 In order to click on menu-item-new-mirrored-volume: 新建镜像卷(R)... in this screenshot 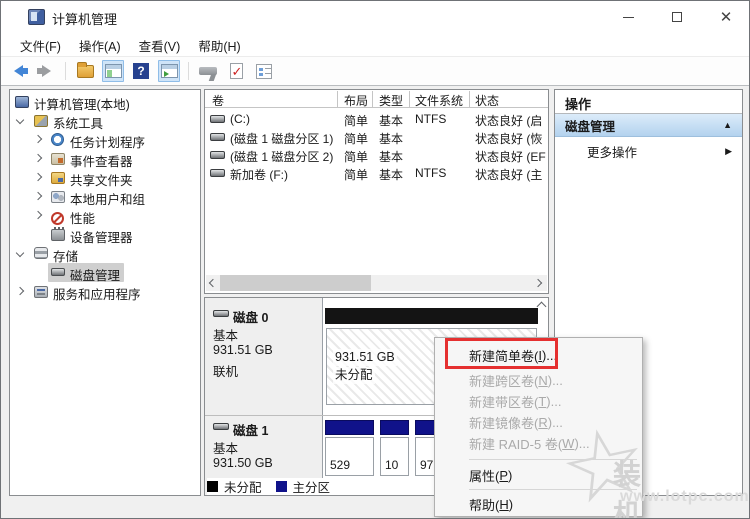, I will do `click(516, 422)`.